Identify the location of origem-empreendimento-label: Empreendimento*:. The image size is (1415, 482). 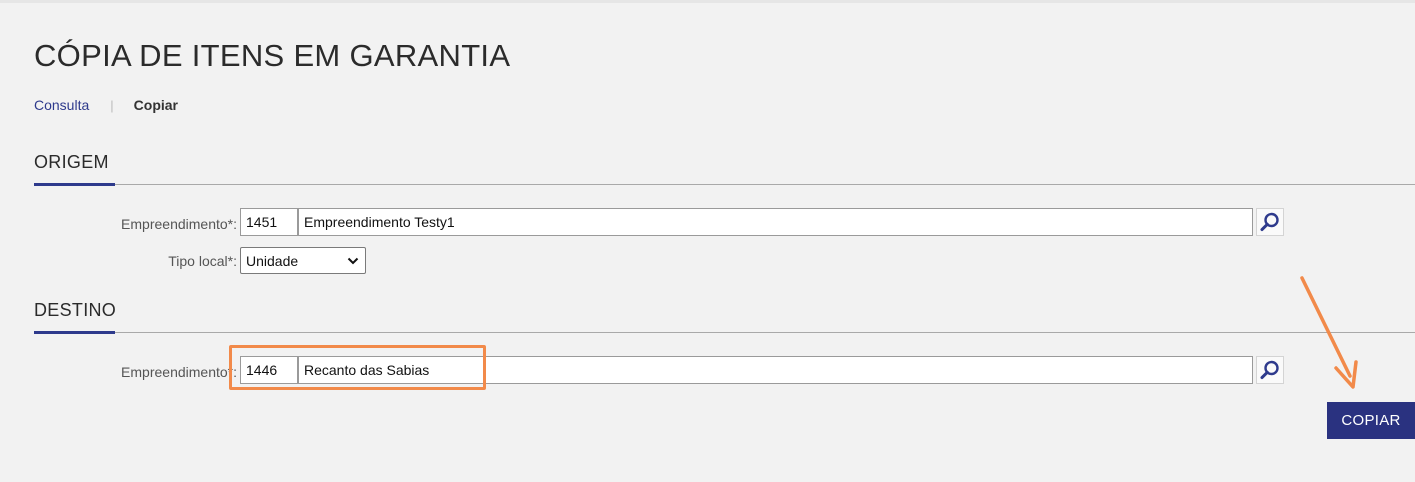
(179, 224).